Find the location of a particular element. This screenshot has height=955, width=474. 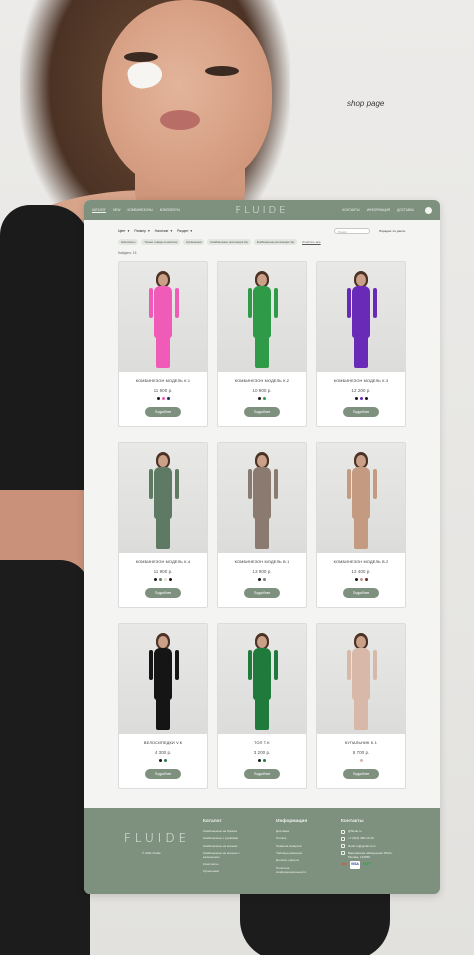

footer-link: Политика конфиденциальности is located at coordinates (298, 870).